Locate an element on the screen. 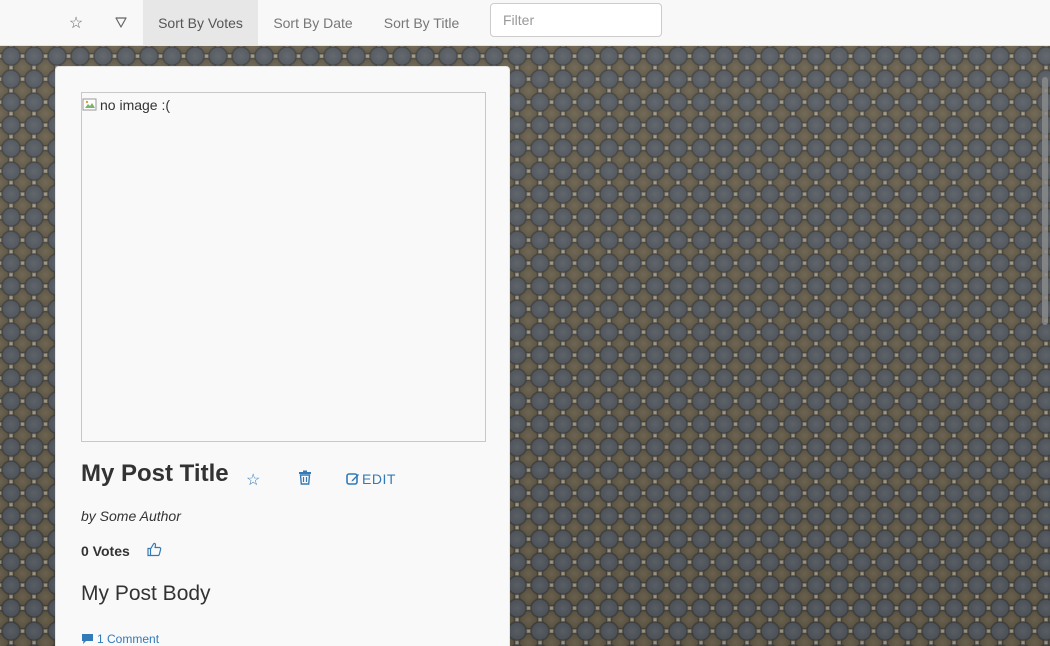 This screenshot has width=1050, height=646. post-author: by Some Author is located at coordinates (131, 516).